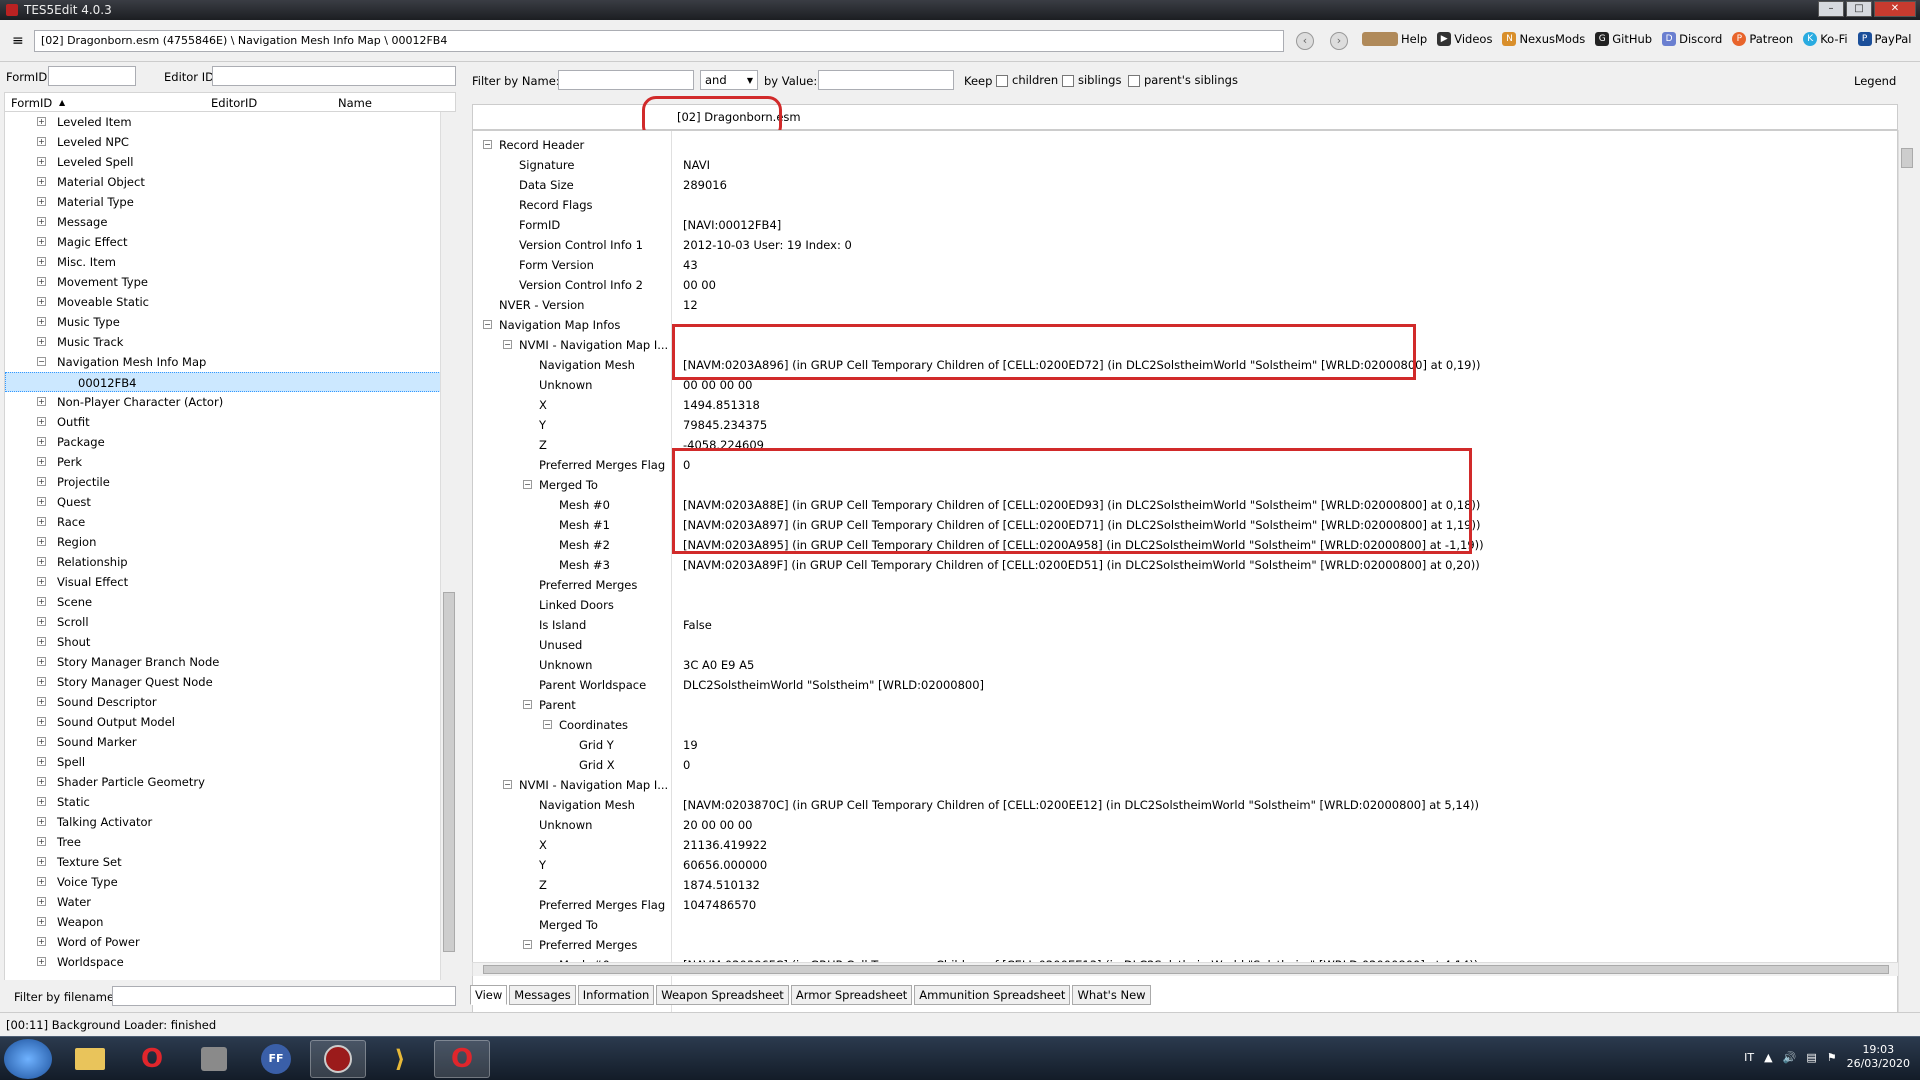 This screenshot has height=1080, width=1920. What do you see at coordinates (222, 742) in the screenshot?
I see `tree-item: + Sound Marker` at bounding box center [222, 742].